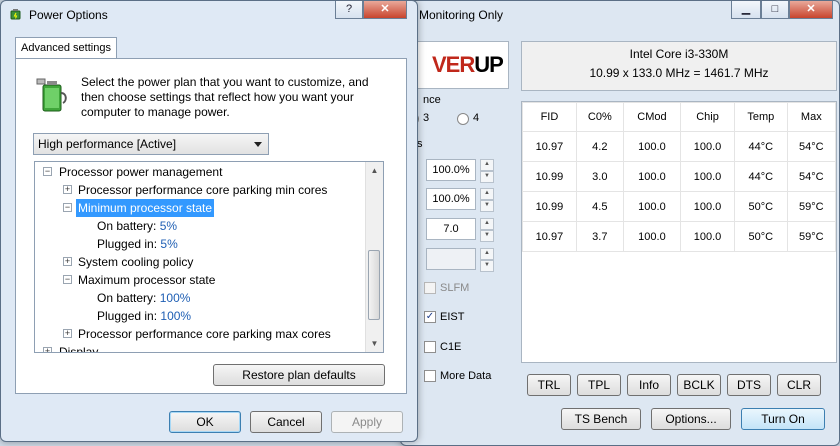 The image size is (840, 446). What do you see at coordinates (679, 54) in the screenshot?
I see `cpu-name: Intel Core i3-330M` at bounding box center [679, 54].